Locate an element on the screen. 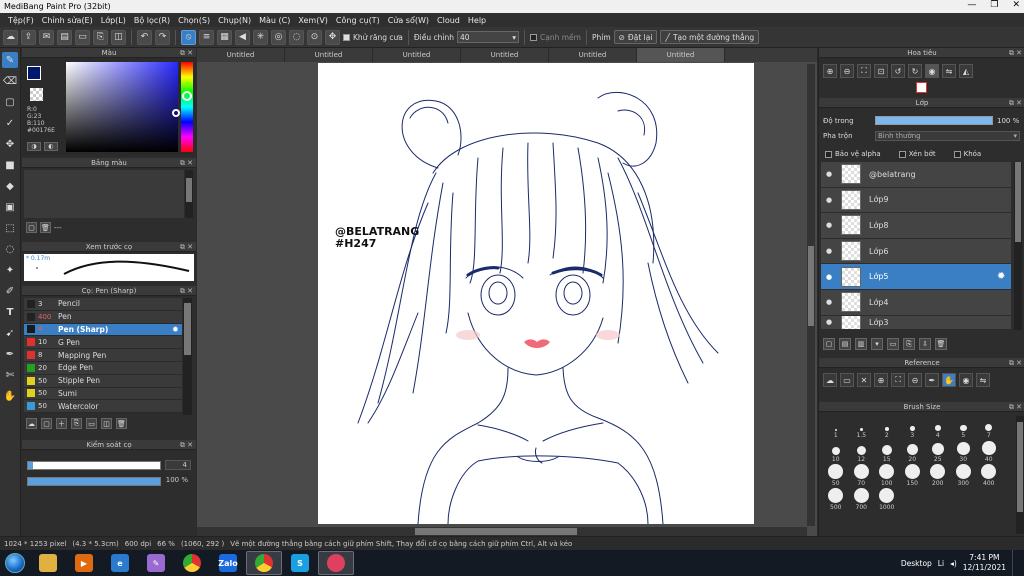 The height and width of the screenshot is (576, 1024). text-tool-icon: T is located at coordinates (10, 312).